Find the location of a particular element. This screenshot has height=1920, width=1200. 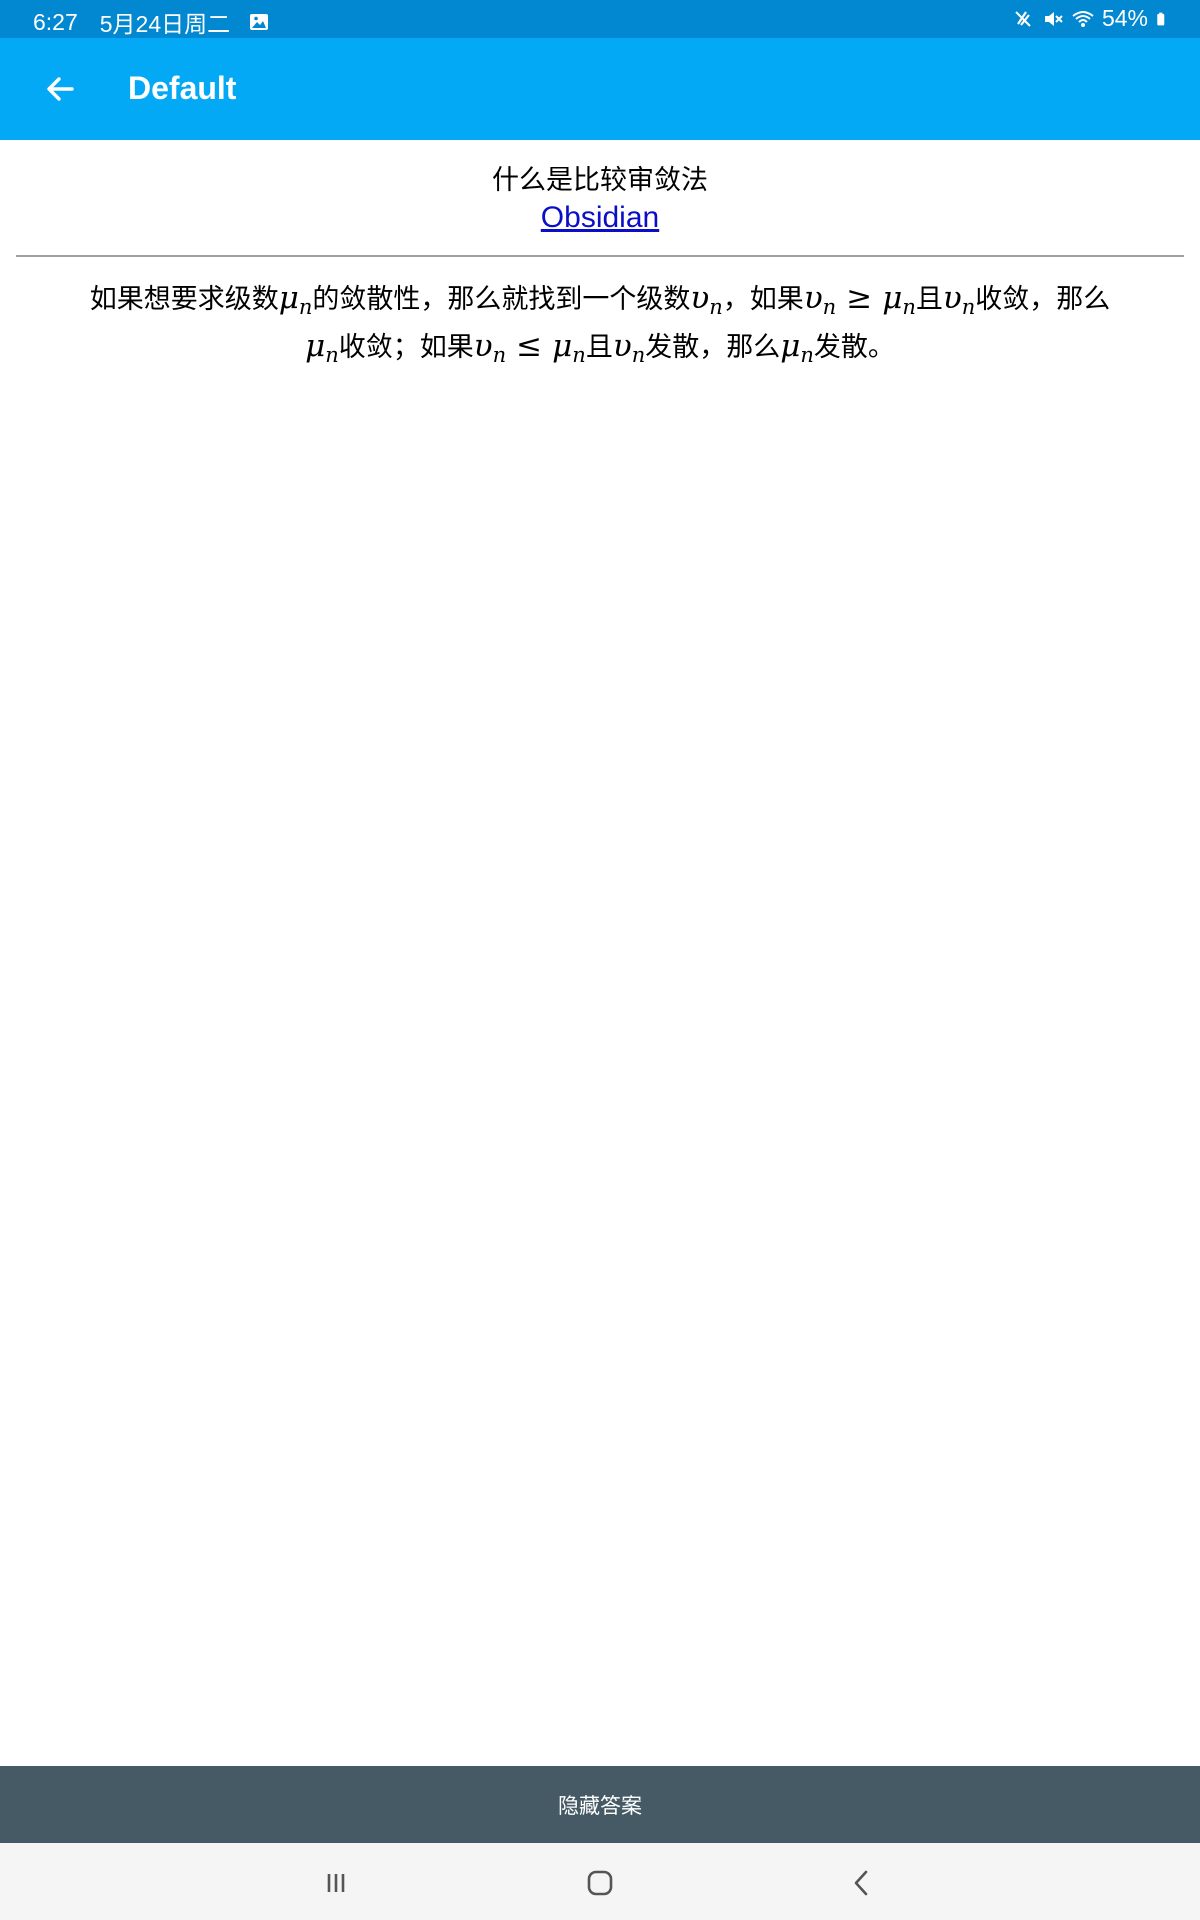

status-right: 54% is located at coordinates (1091, 18).